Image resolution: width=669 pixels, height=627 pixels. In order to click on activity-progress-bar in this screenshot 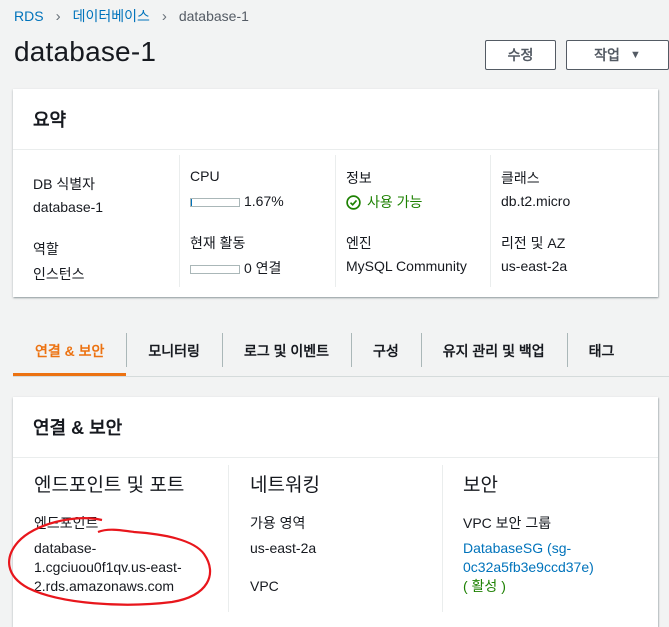, I will do `click(215, 269)`.